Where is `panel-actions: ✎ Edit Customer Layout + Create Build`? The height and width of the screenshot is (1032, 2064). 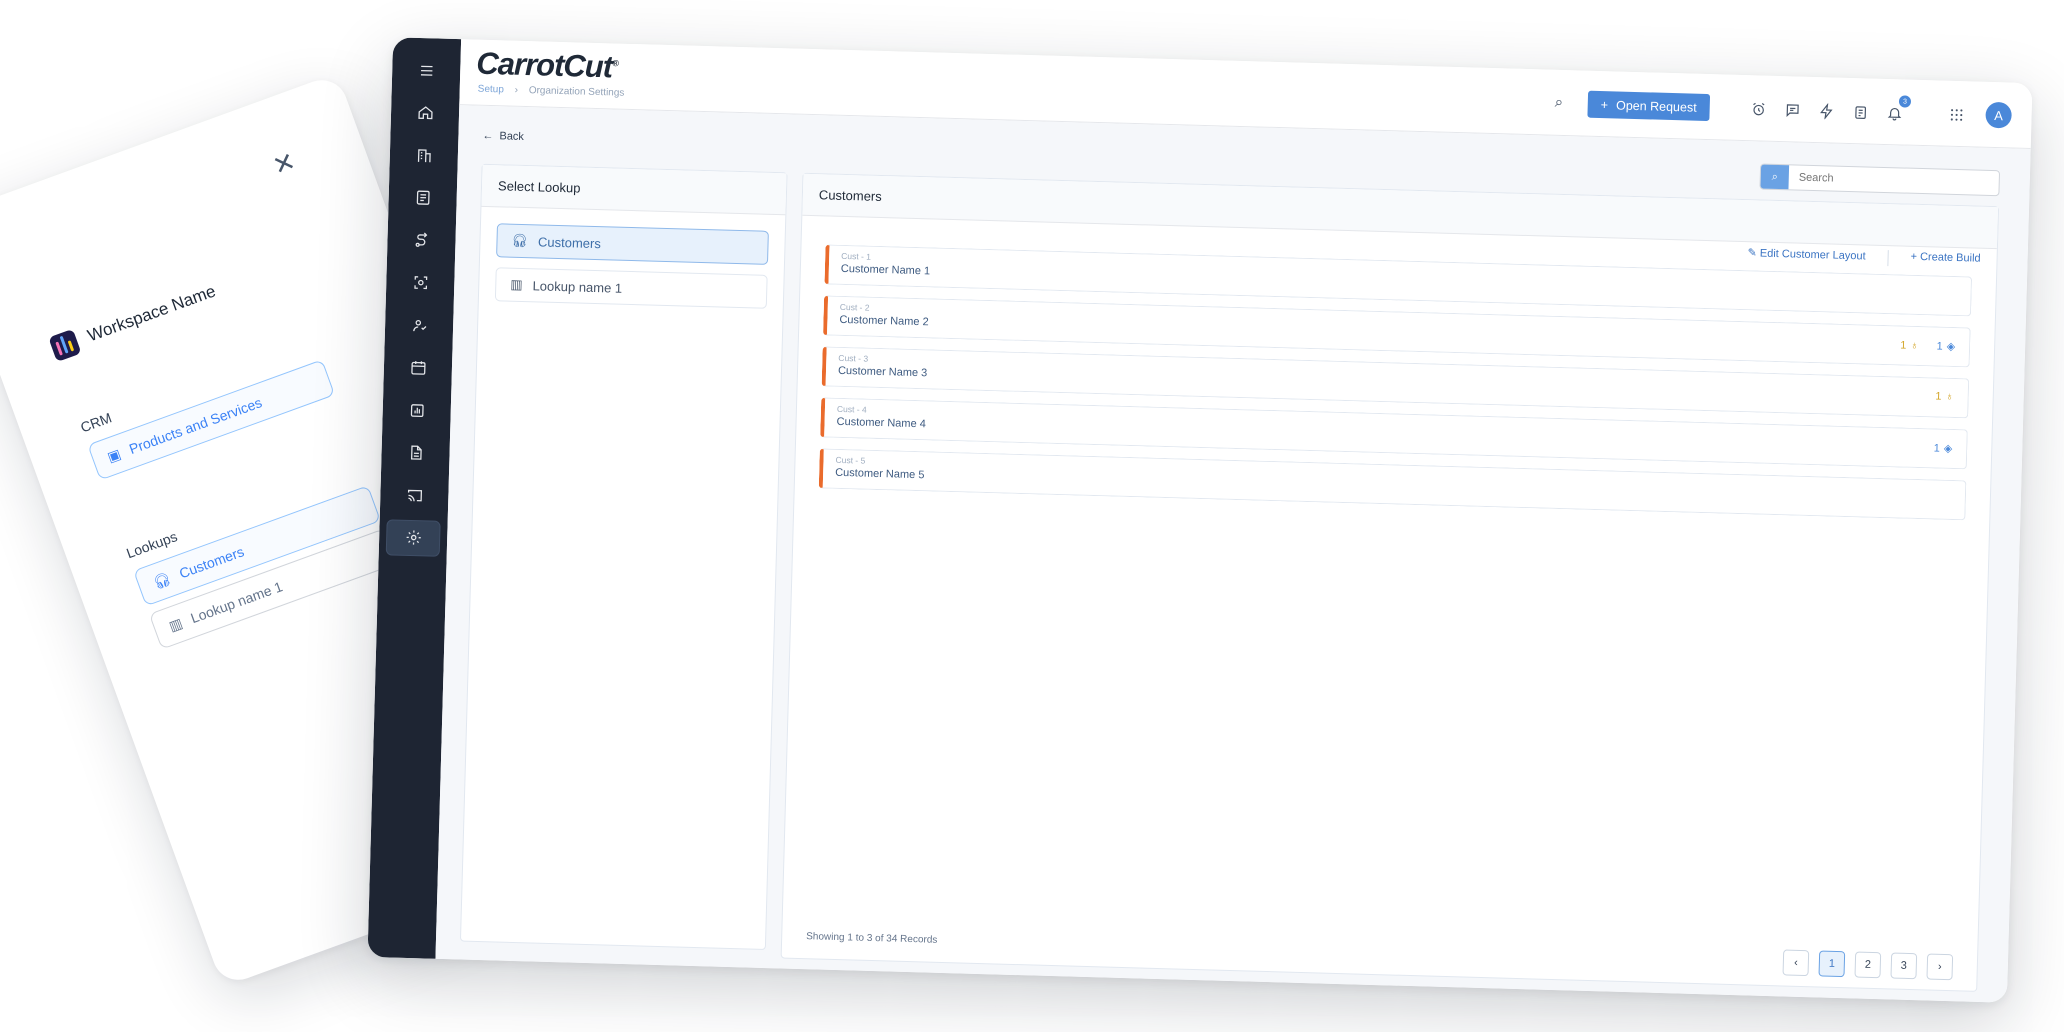 panel-actions: ✎ Edit Customer Layout + Create Build is located at coordinates (1864, 257).